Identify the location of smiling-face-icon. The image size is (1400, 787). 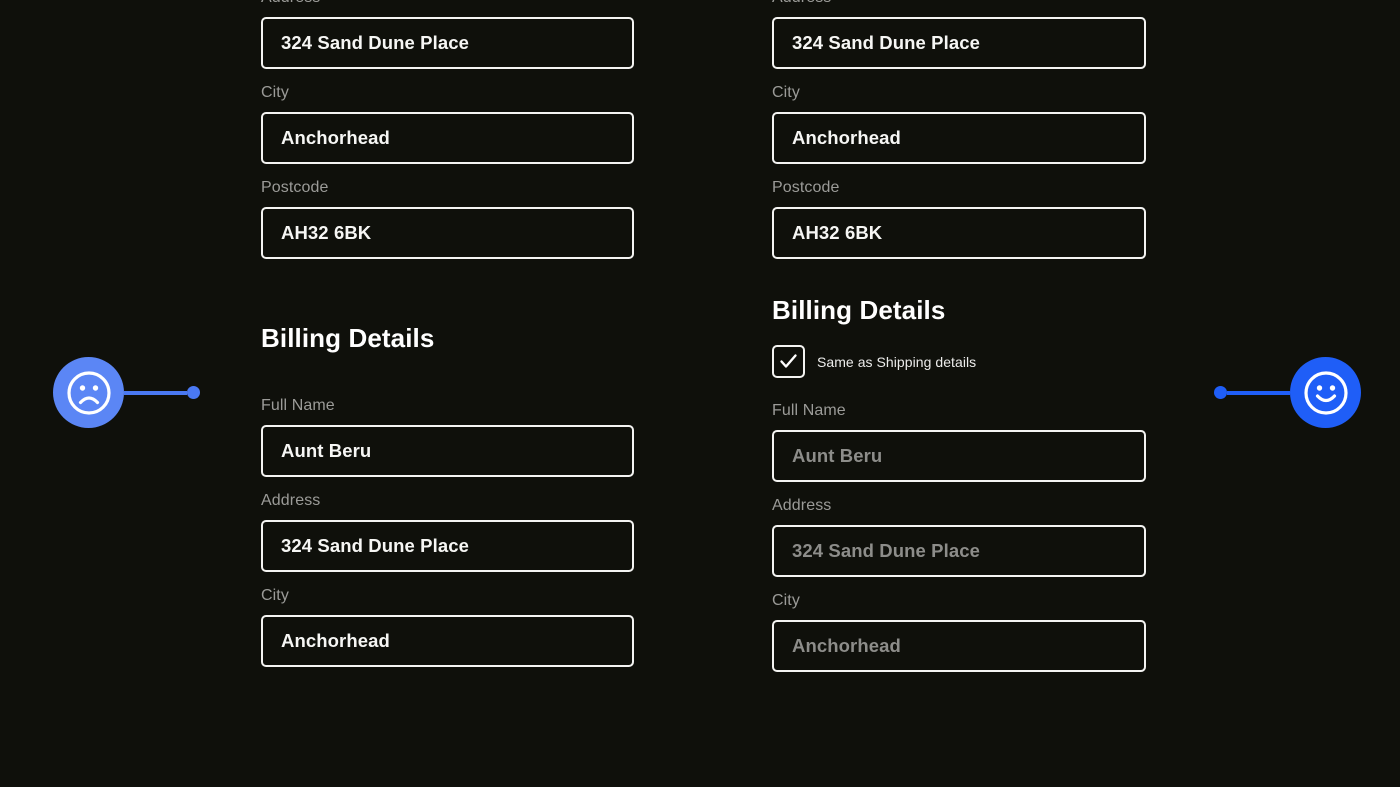
(1325, 392).